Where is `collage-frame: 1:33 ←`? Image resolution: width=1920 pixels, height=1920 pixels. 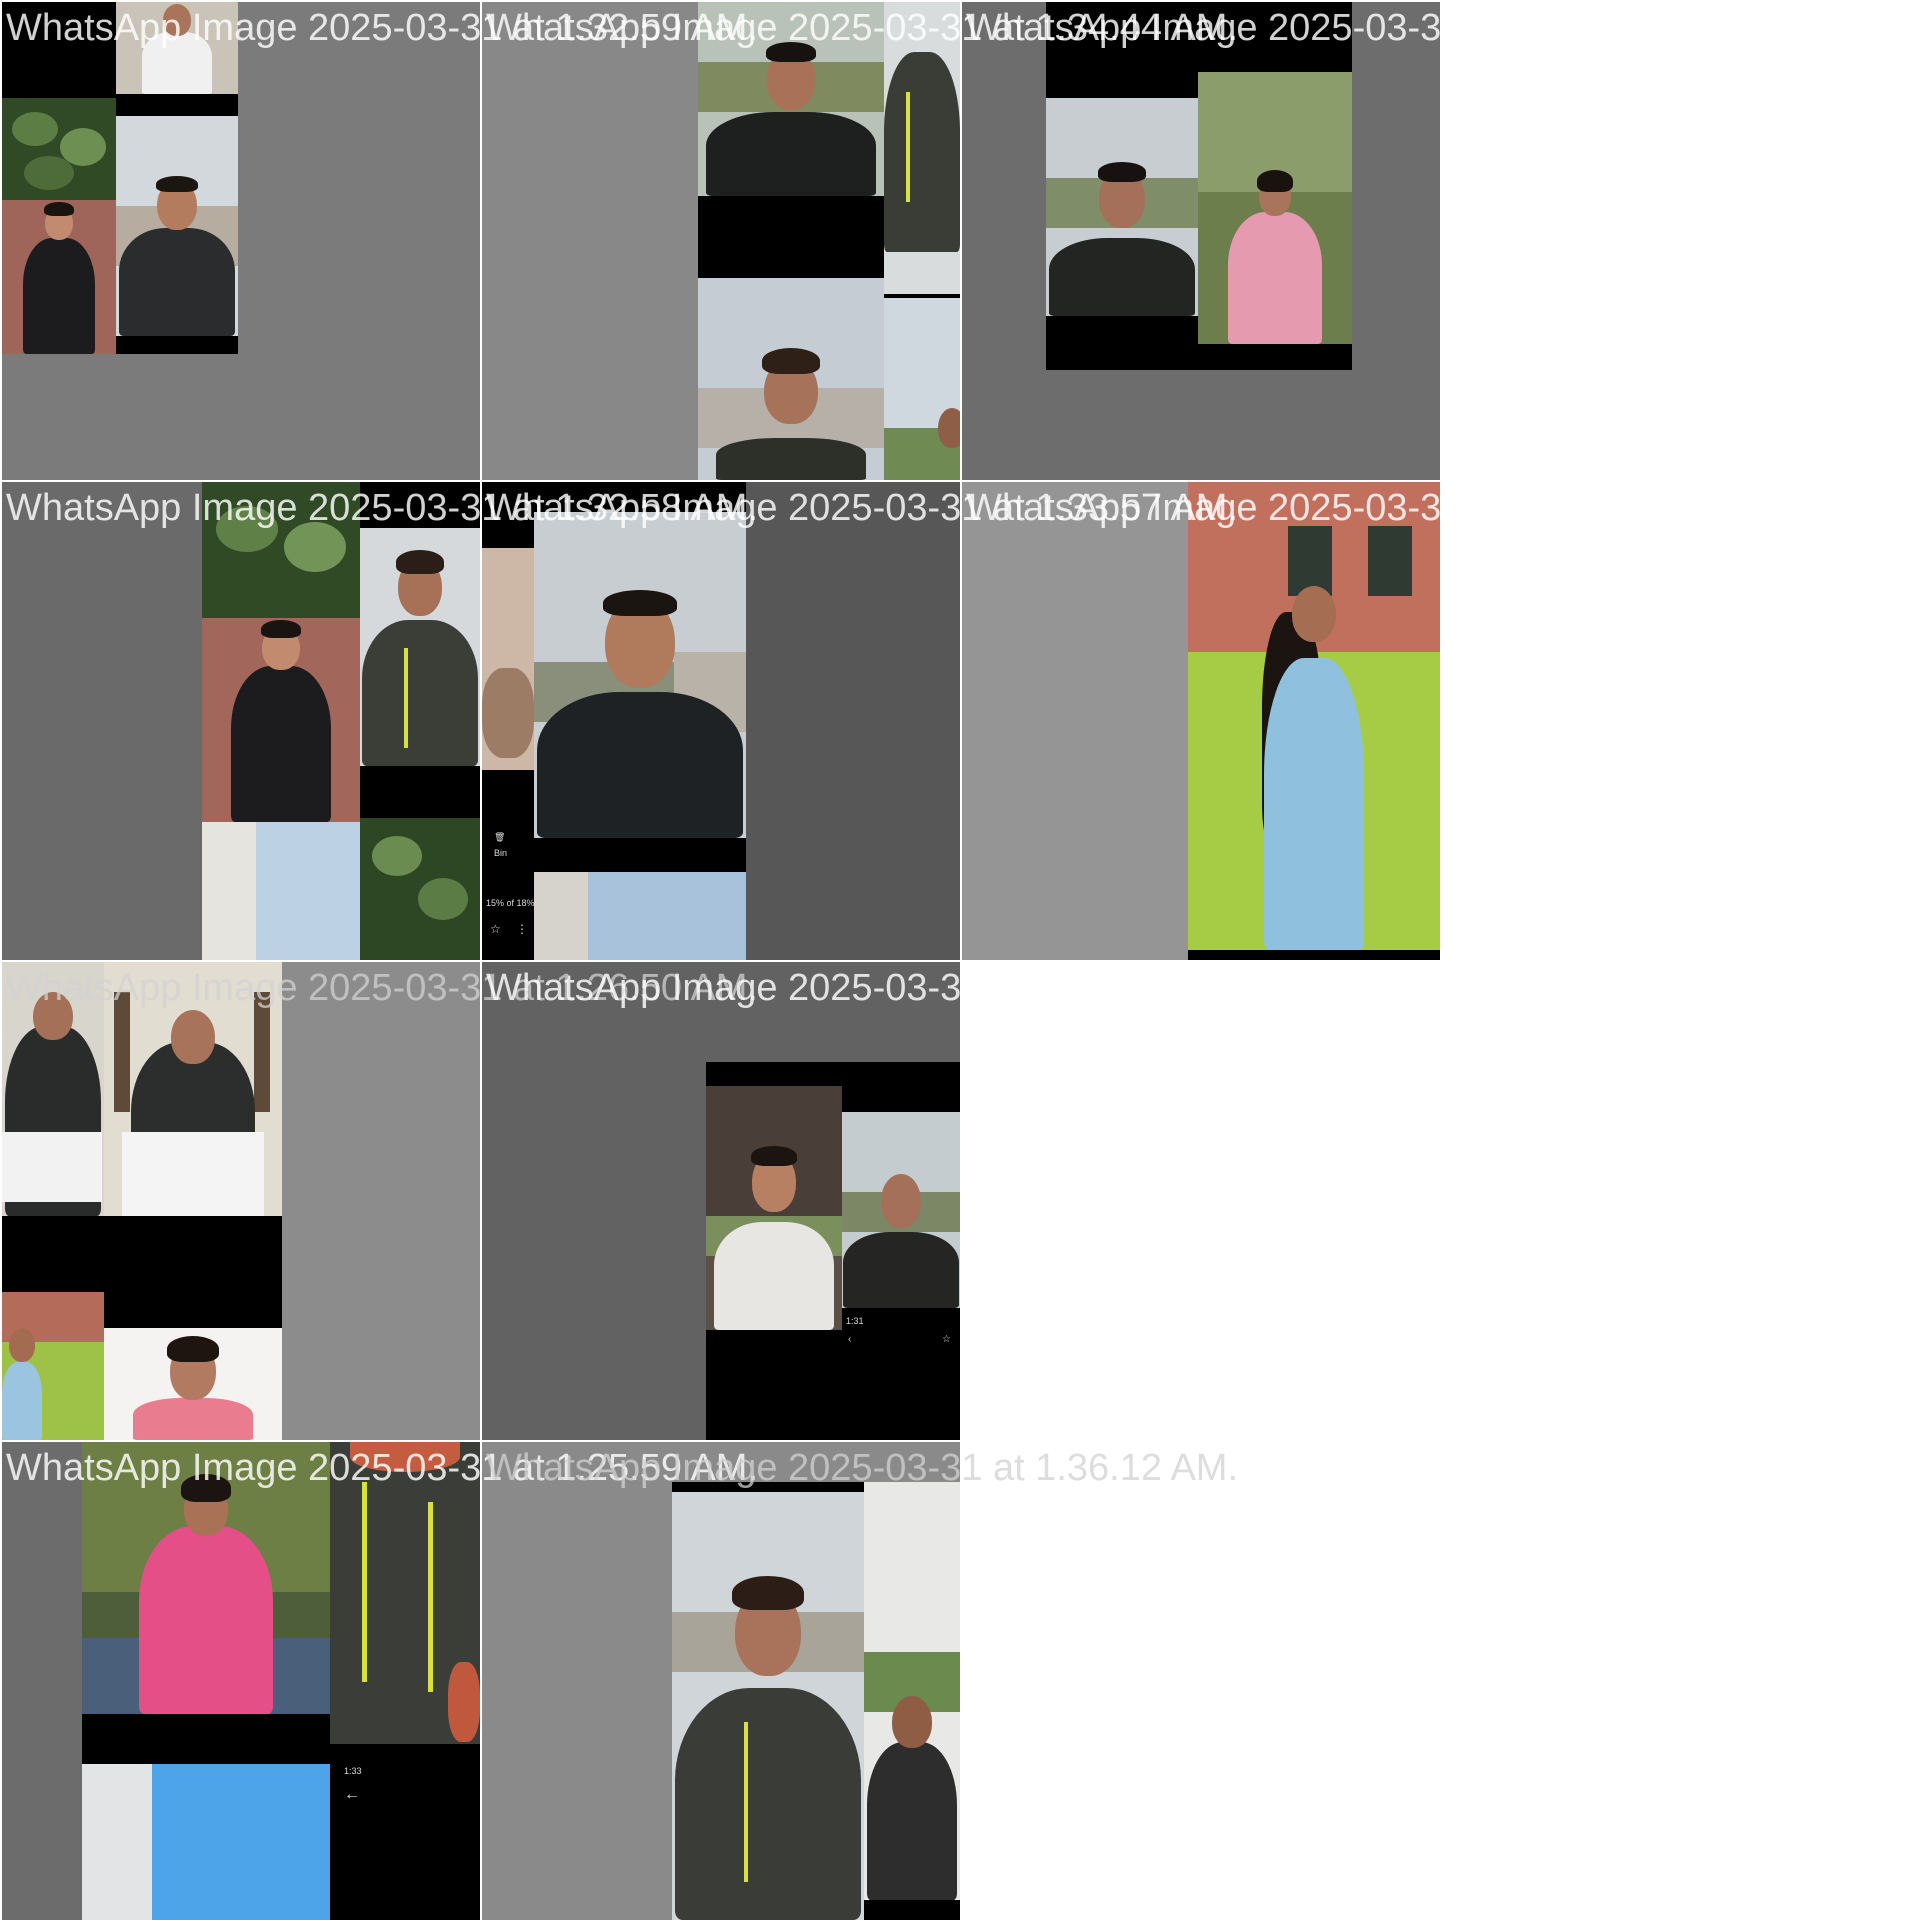
collage-frame: 1:33 ← is located at coordinates (281, 1681).